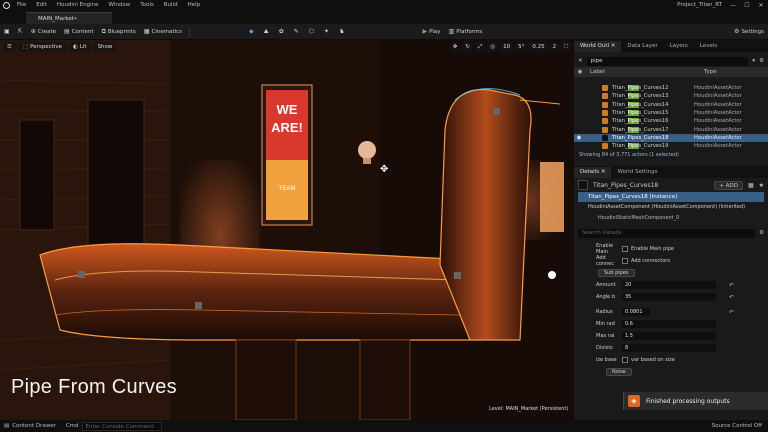 The image size is (768, 432). I want to click on create-button: ⊕ Create, so click(43, 32).